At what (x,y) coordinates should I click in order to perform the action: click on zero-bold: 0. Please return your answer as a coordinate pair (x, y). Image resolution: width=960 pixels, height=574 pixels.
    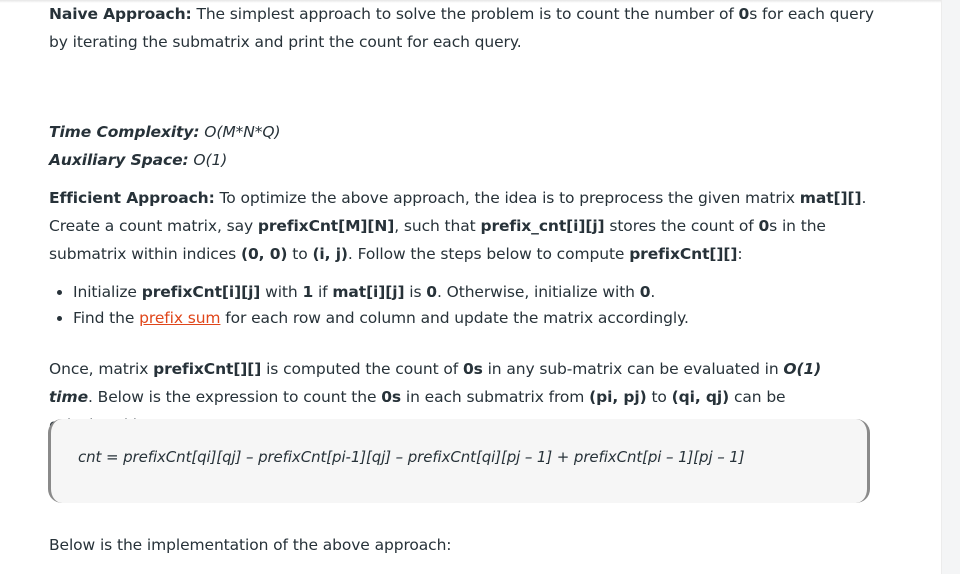
    Looking at the image, I should click on (744, 14).